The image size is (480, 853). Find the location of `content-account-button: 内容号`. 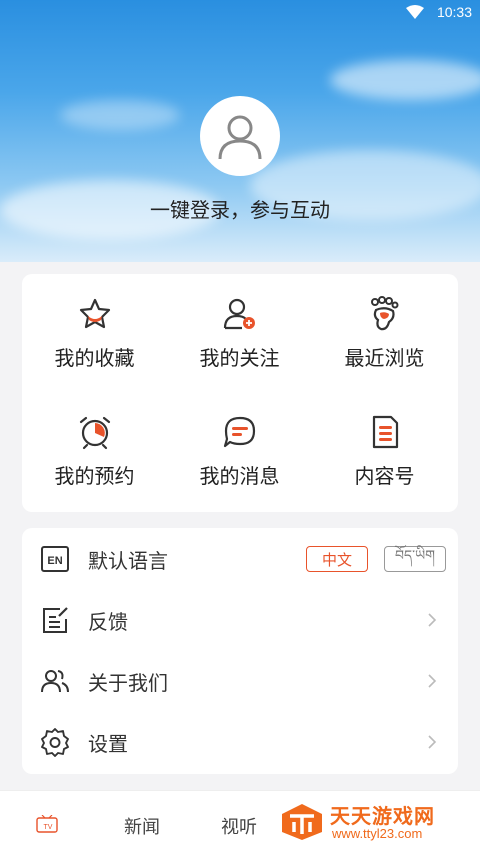

content-account-button: 内容号 is located at coordinates (384, 447).